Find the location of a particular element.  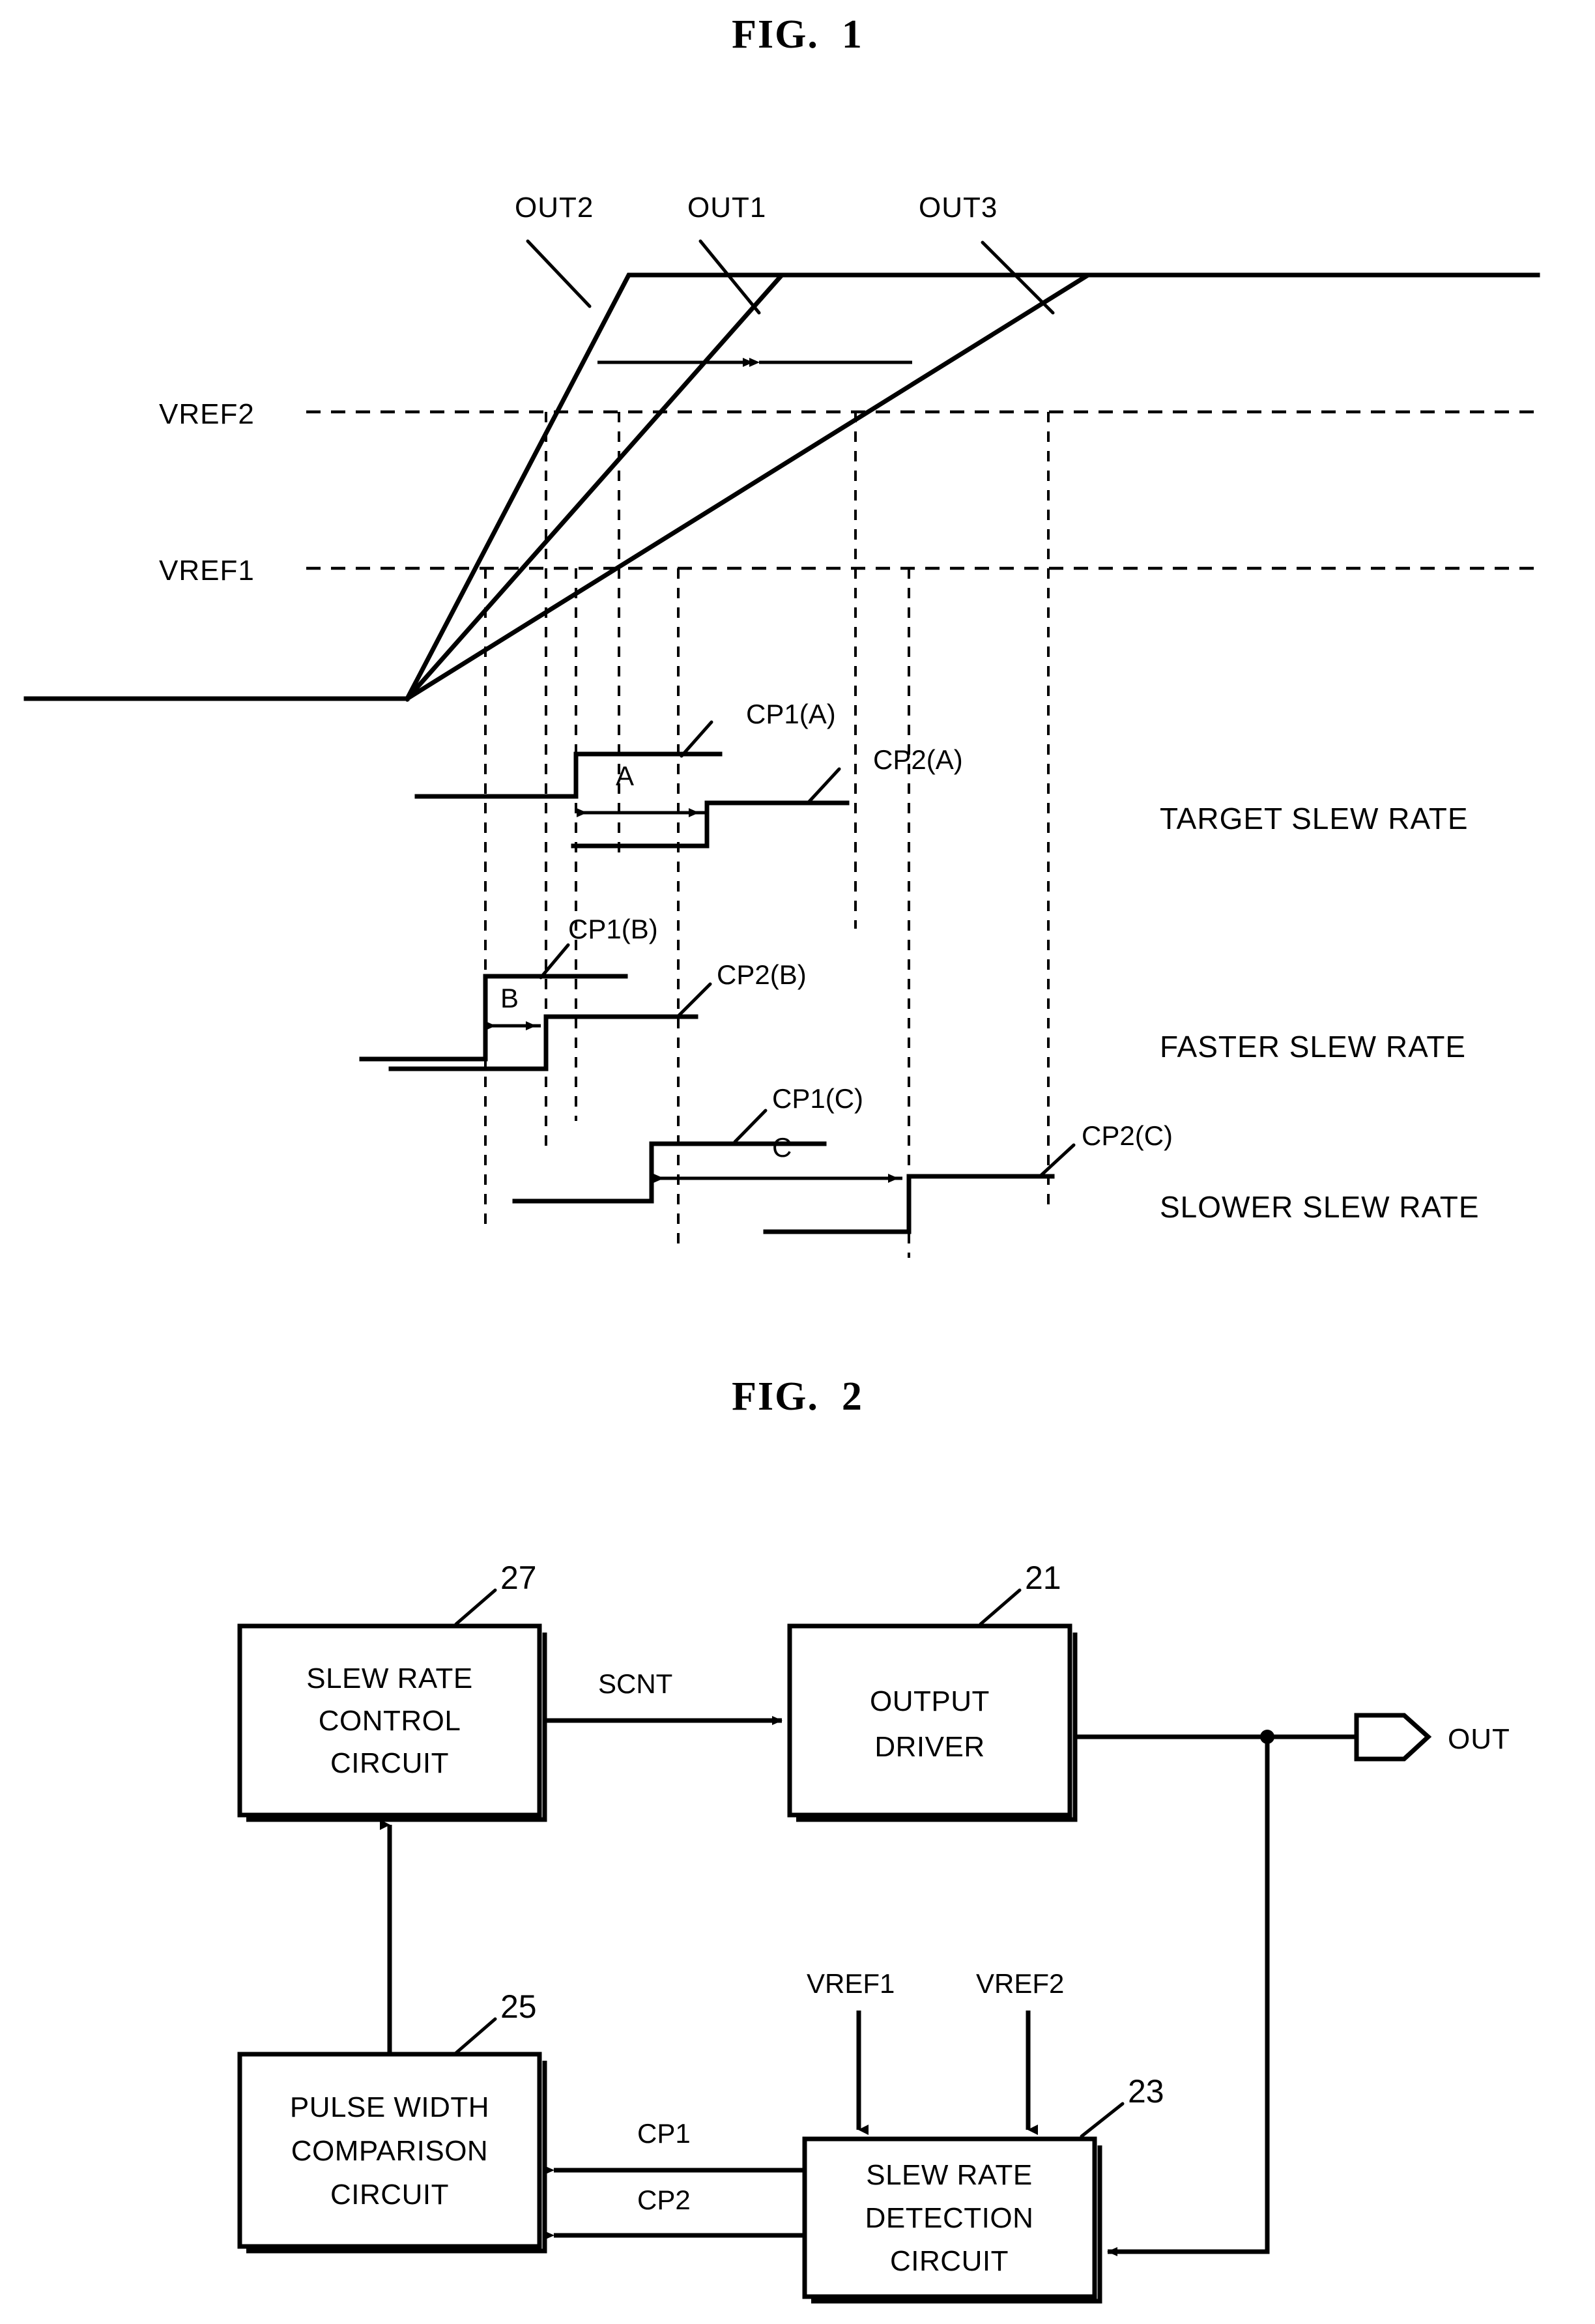

input-label-vref2: VREF2 is located at coordinates (1020, 1983).